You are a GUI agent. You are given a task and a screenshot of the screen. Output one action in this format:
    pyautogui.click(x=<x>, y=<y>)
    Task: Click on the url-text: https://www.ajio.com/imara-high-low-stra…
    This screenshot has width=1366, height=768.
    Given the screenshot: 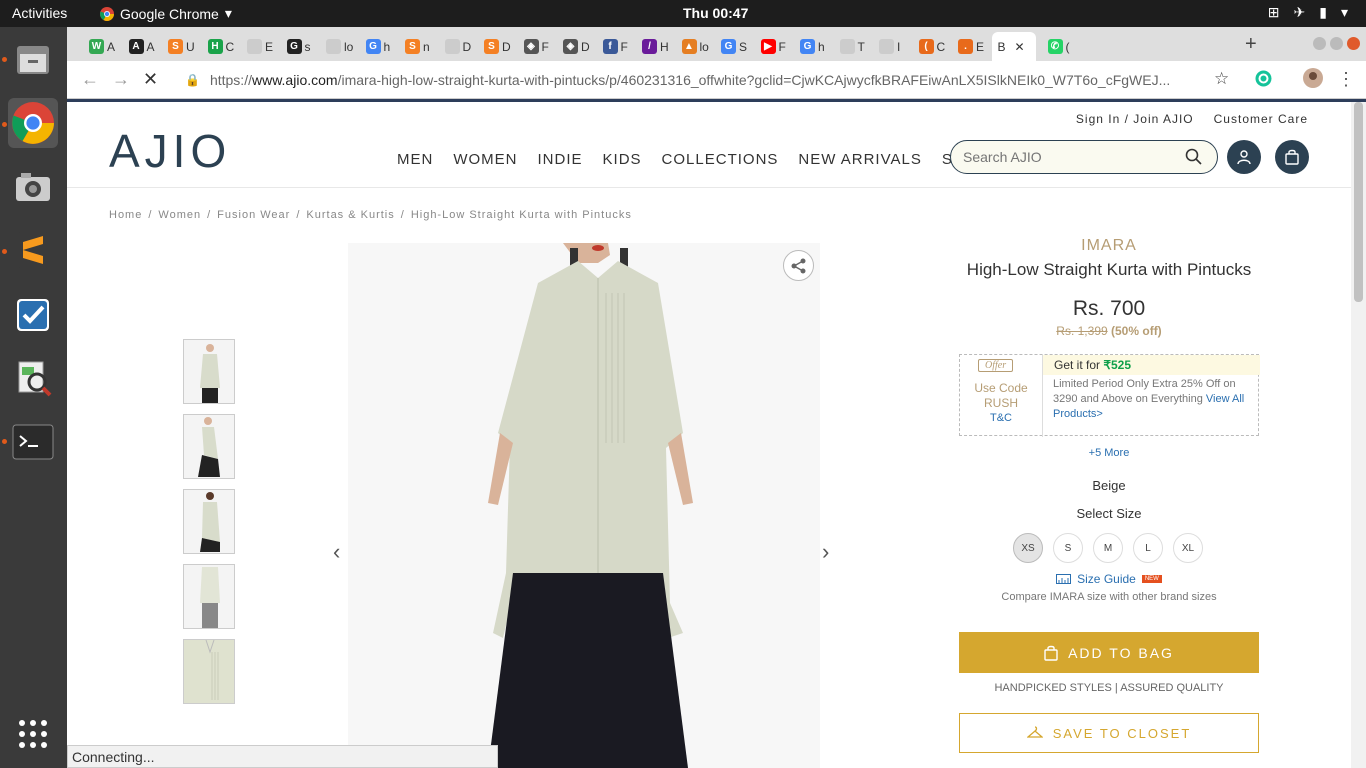 What is the action you would take?
    pyautogui.click(x=705, y=80)
    